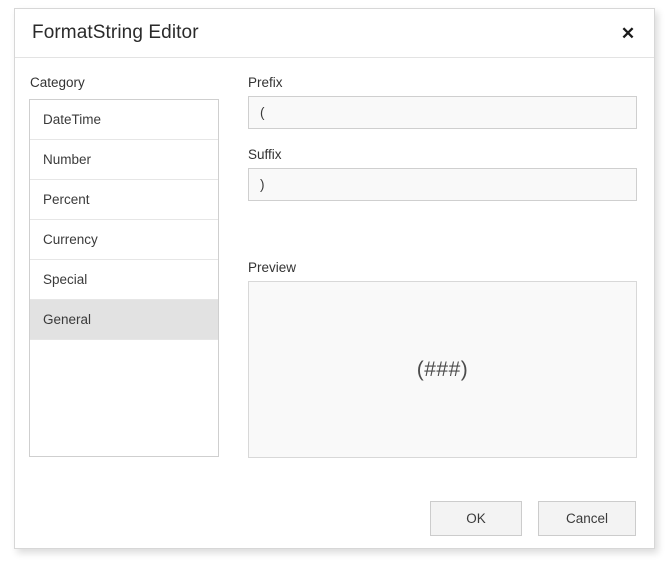  Describe the element at coordinates (442, 112) in the screenshot. I see `prefix-input` at that location.